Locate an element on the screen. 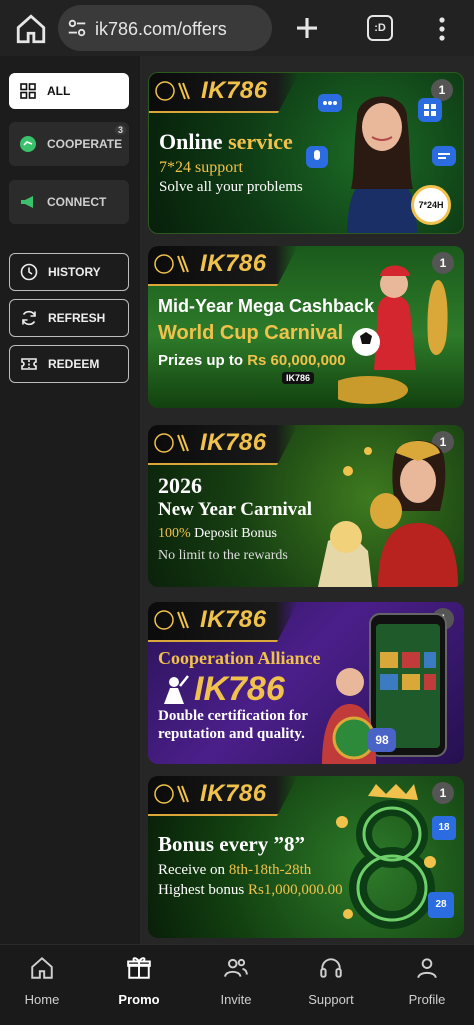 Image resolution: width=474 pixels, height=1025 pixels. category-connect-label: CONNECT is located at coordinates (77, 202).